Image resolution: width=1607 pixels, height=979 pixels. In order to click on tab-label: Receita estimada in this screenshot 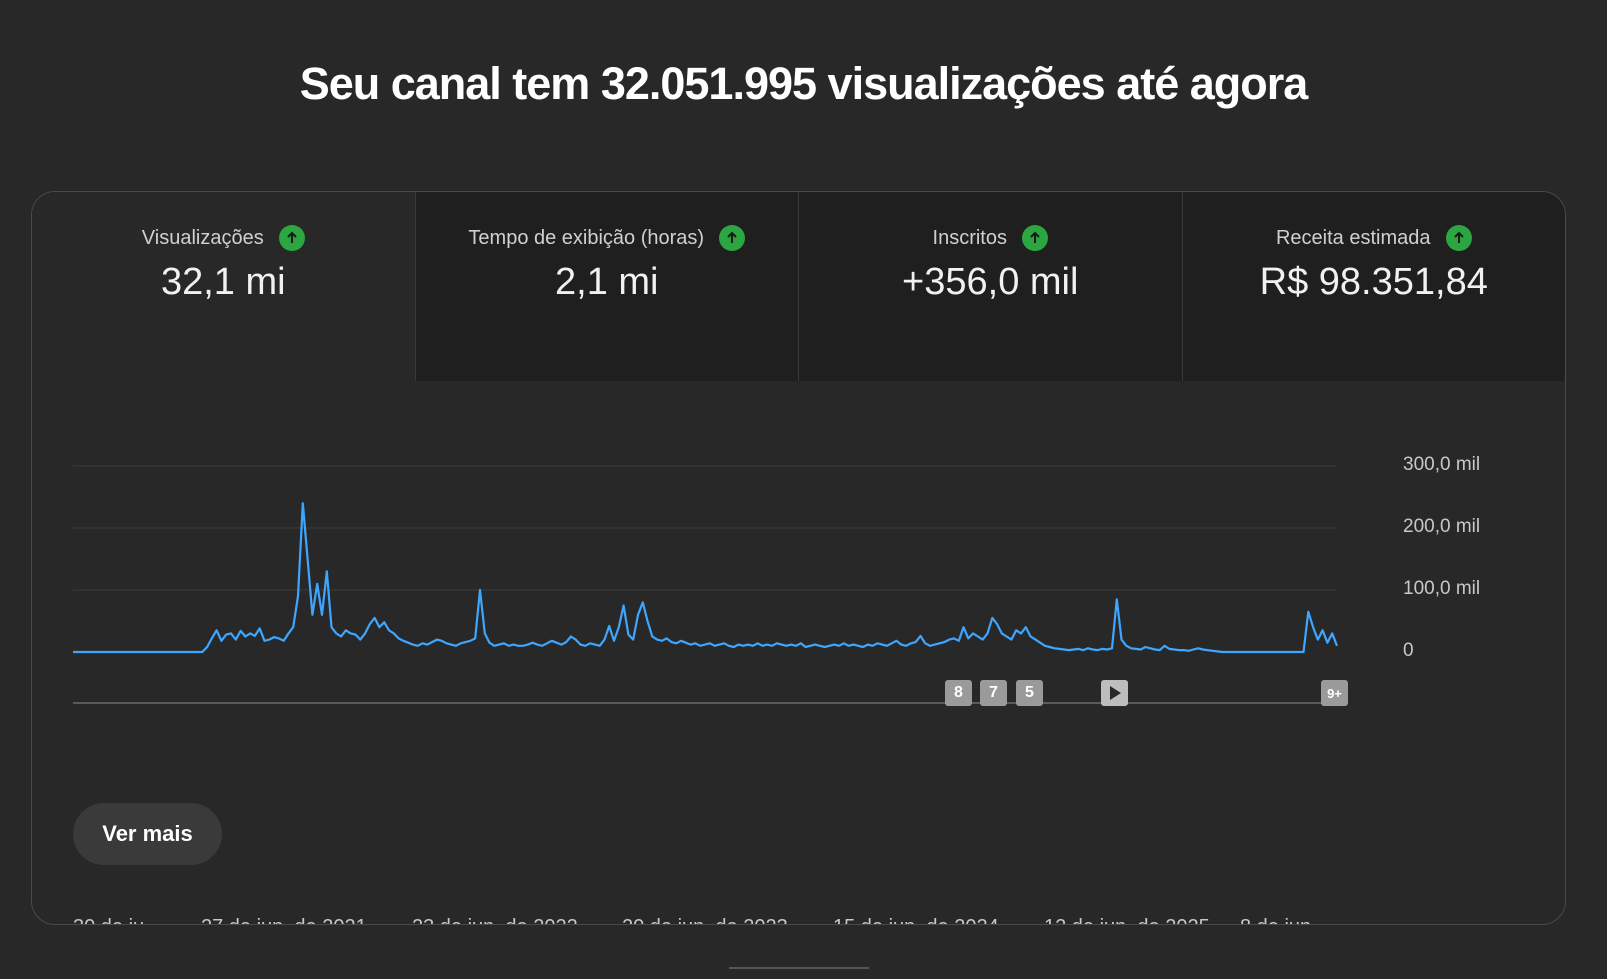, I will do `click(1353, 237)`.